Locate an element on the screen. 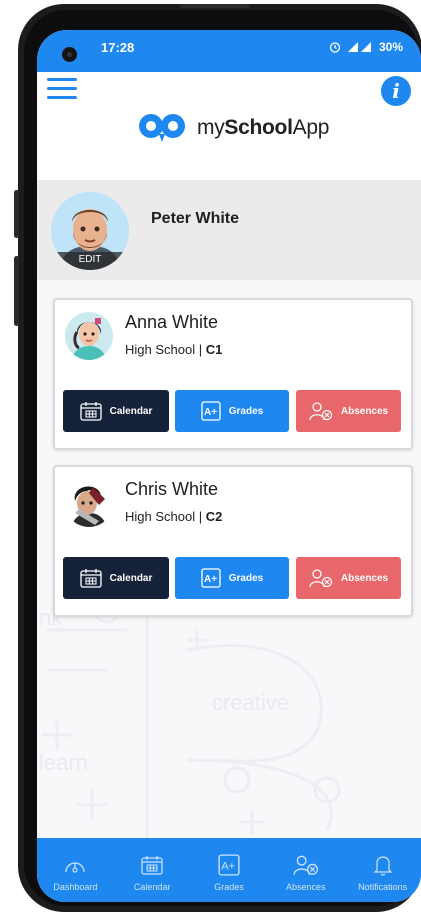  tab-grades-label: Grades is located at coordinates (229, 887).